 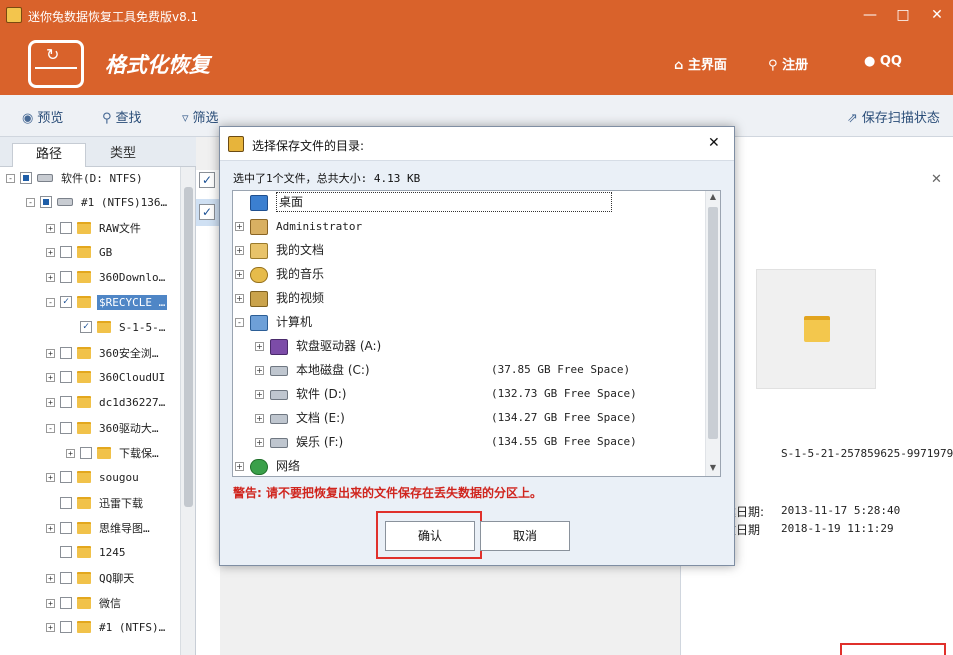 I want to click on directory-item: + 网络, so click(x=267, y=465).